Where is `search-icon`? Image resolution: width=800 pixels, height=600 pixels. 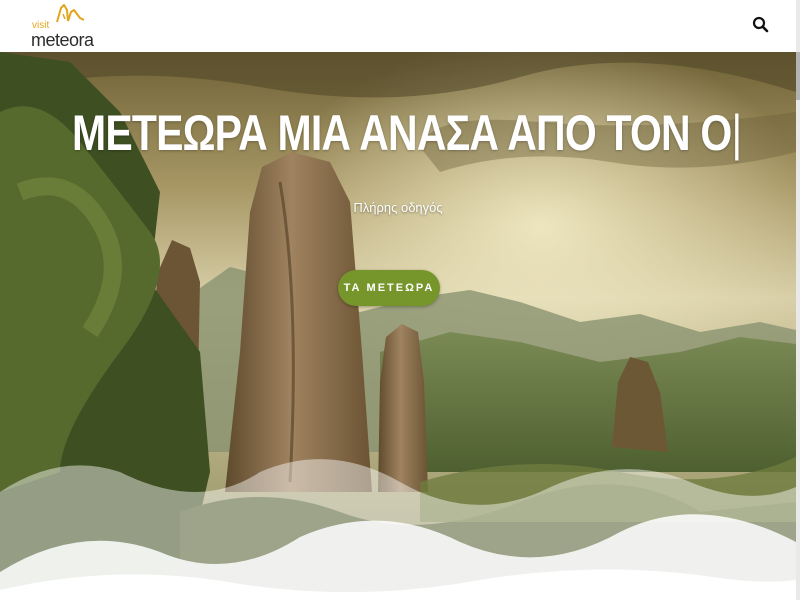 search-icon is located at coordinates (760, 24).